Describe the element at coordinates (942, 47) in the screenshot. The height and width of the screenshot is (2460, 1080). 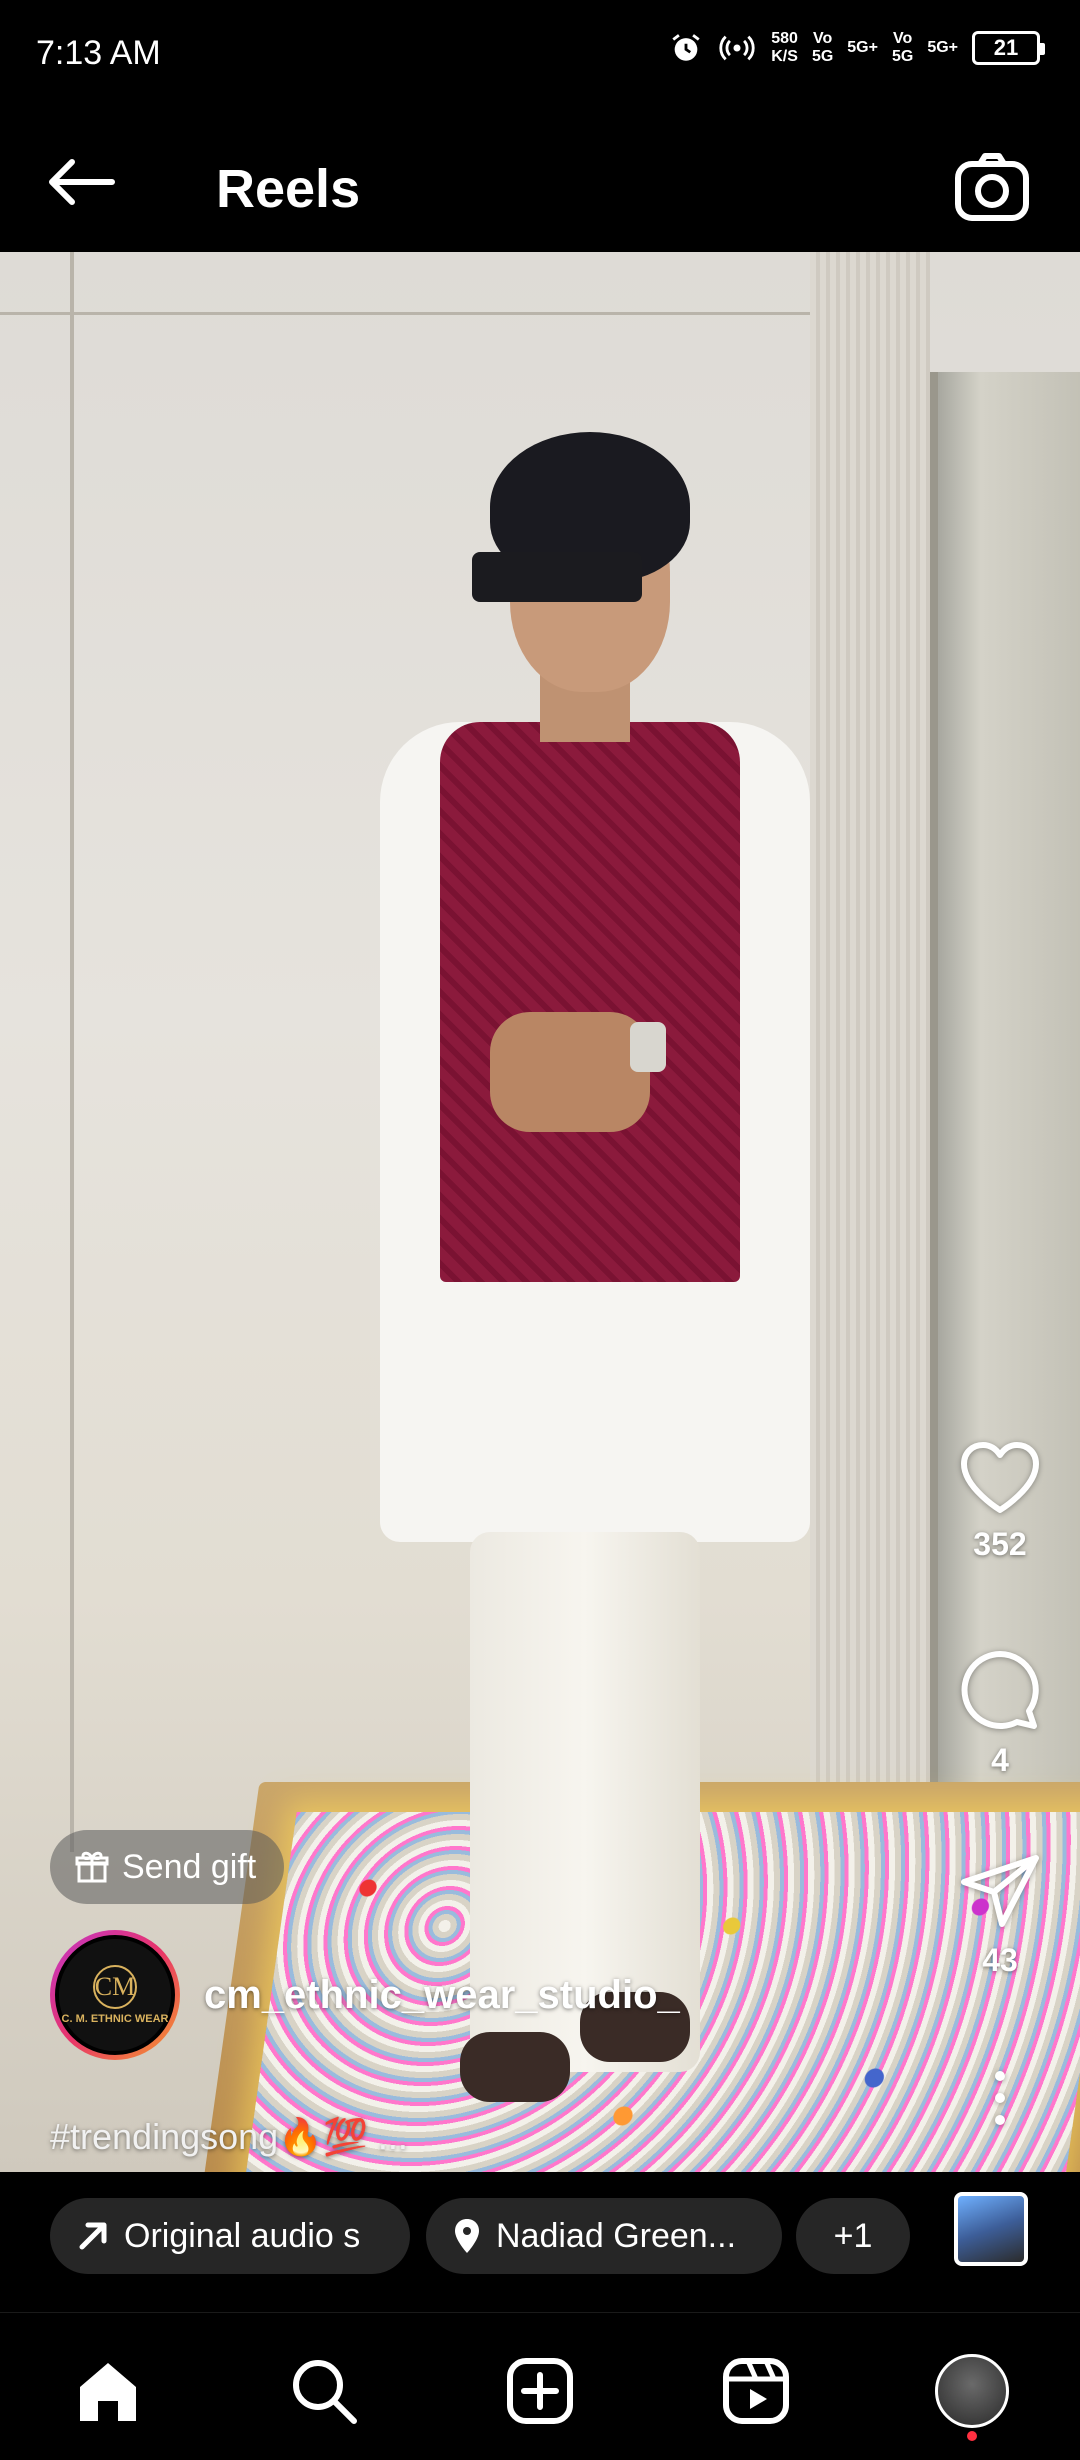
I see `sim2-signal: 5G+` at that location.